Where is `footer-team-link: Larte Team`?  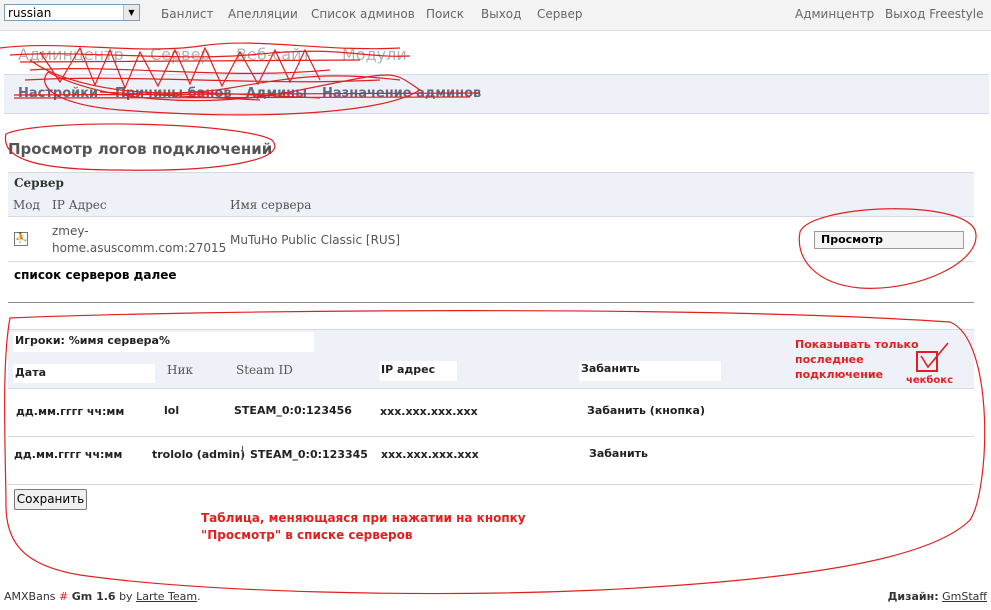
footer-team-link: Larte Team is located at coordinates (166, 596).